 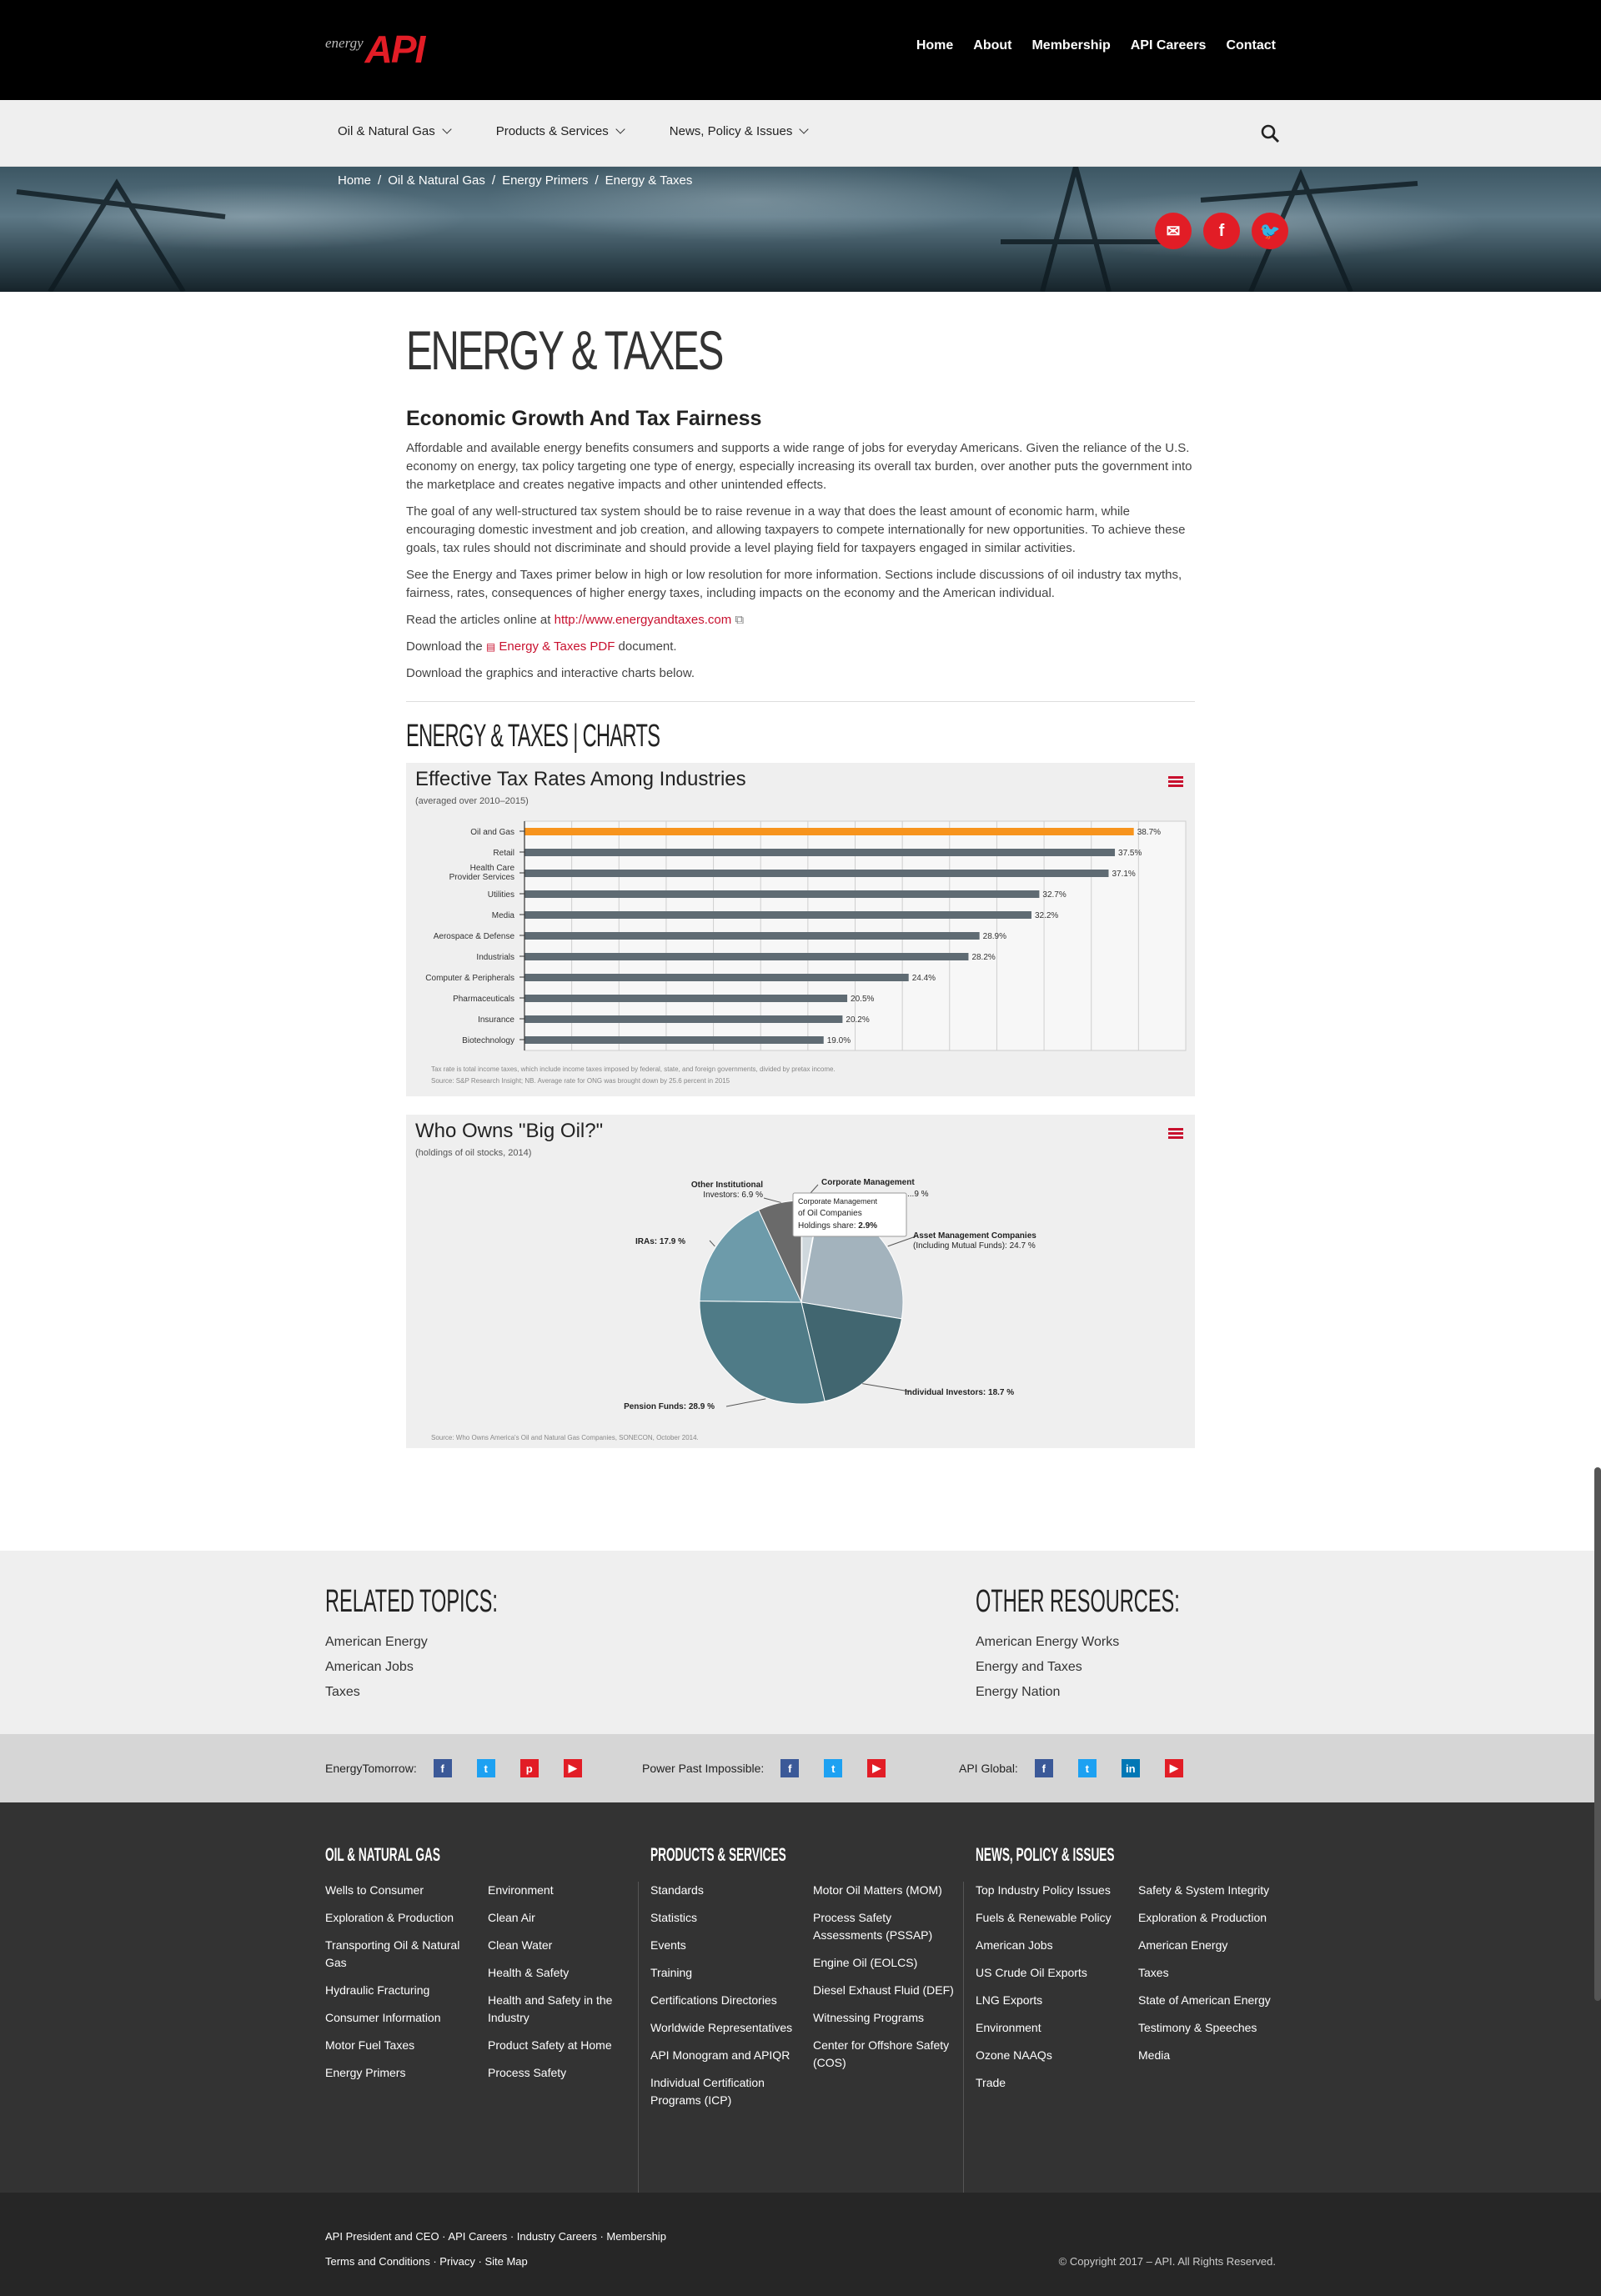 What do you see at coordinates (563, 2009) in the screenshot?
I see `footer-link: Health and Safety in the Industry` at bounding box center [563, 2009].